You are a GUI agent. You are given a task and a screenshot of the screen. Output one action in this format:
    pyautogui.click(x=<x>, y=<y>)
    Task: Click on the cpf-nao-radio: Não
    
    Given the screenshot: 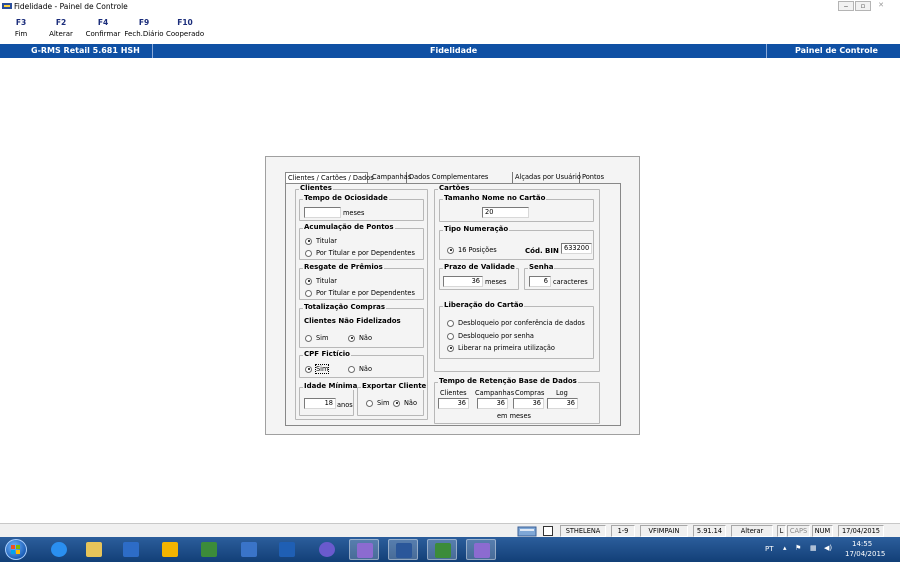 What is the action you would take?
    pyautogui.click(x=360, y=369)
    